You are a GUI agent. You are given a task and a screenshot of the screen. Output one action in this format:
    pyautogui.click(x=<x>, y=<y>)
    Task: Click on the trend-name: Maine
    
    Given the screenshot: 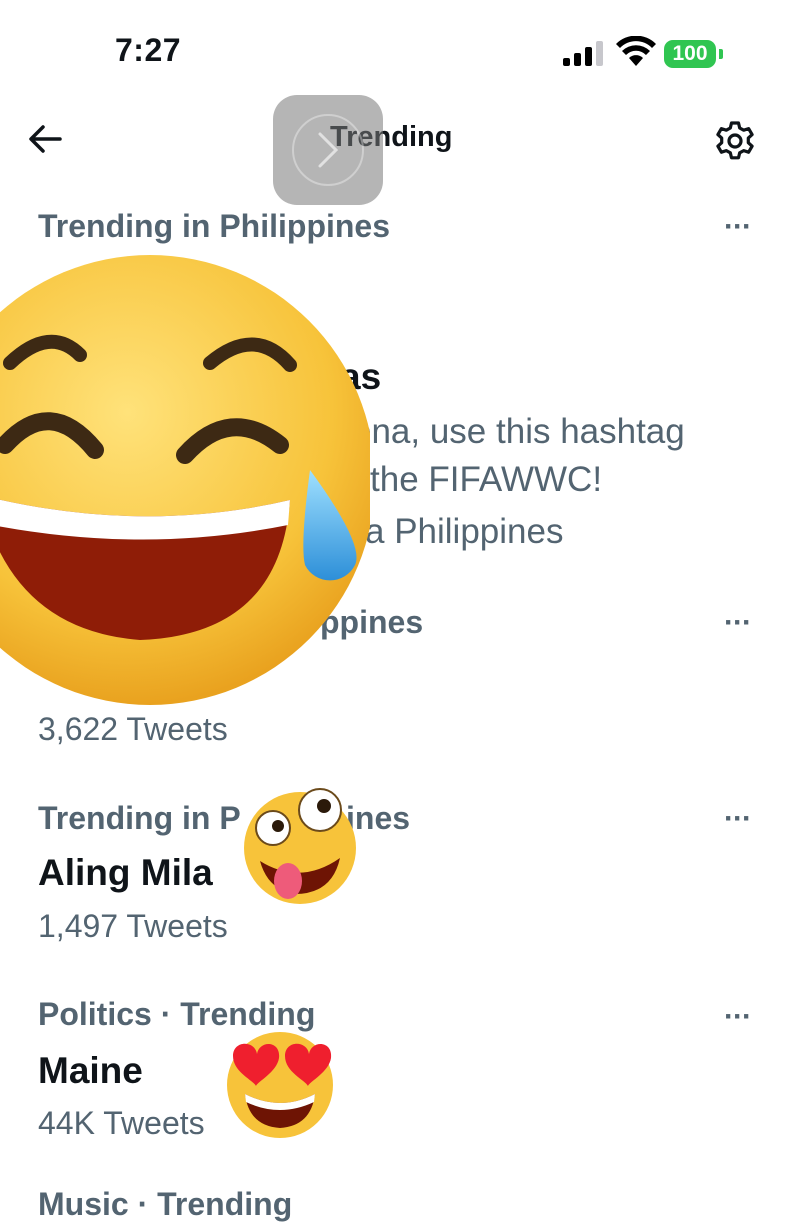 What is the action you would take?
    pyautogui.click(x=90, y=1071)
    